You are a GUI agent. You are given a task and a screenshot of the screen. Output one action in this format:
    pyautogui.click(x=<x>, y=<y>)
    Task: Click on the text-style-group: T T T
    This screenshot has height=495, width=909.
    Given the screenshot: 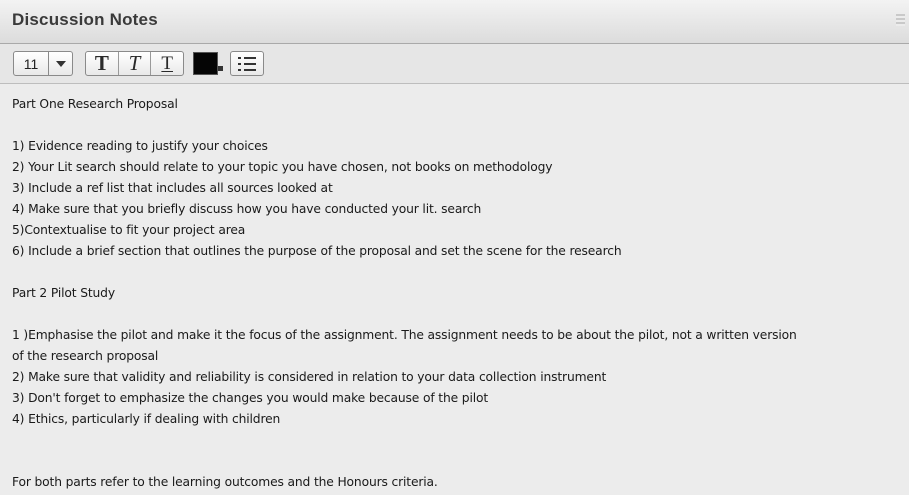 What is the action you would take?
    pyautogui.click(x=134, y=63)
    